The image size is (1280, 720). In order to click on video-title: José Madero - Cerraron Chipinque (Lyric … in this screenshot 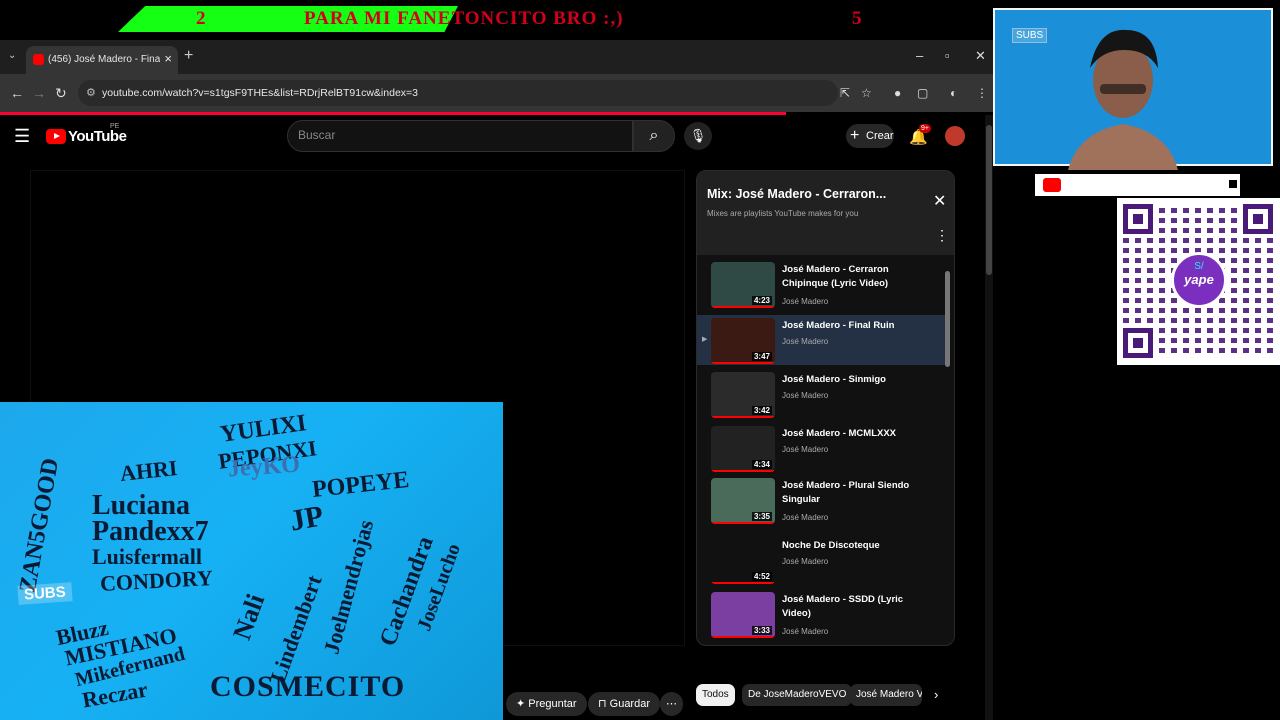, I will do `click(847, 277)`.